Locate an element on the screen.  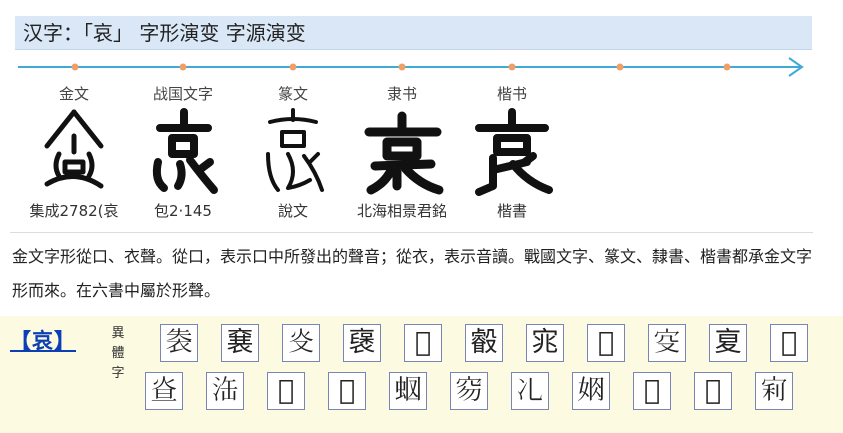
stage-label-jinwen: 金文 is located at coordinates (73, 94).